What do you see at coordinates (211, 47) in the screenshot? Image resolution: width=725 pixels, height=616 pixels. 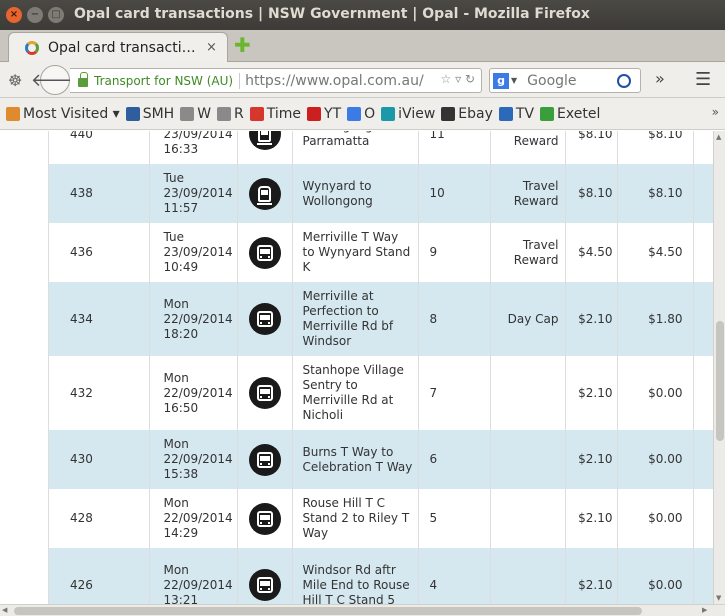 I see `tab-close-icon: ×` at bounding box center [211, 47].